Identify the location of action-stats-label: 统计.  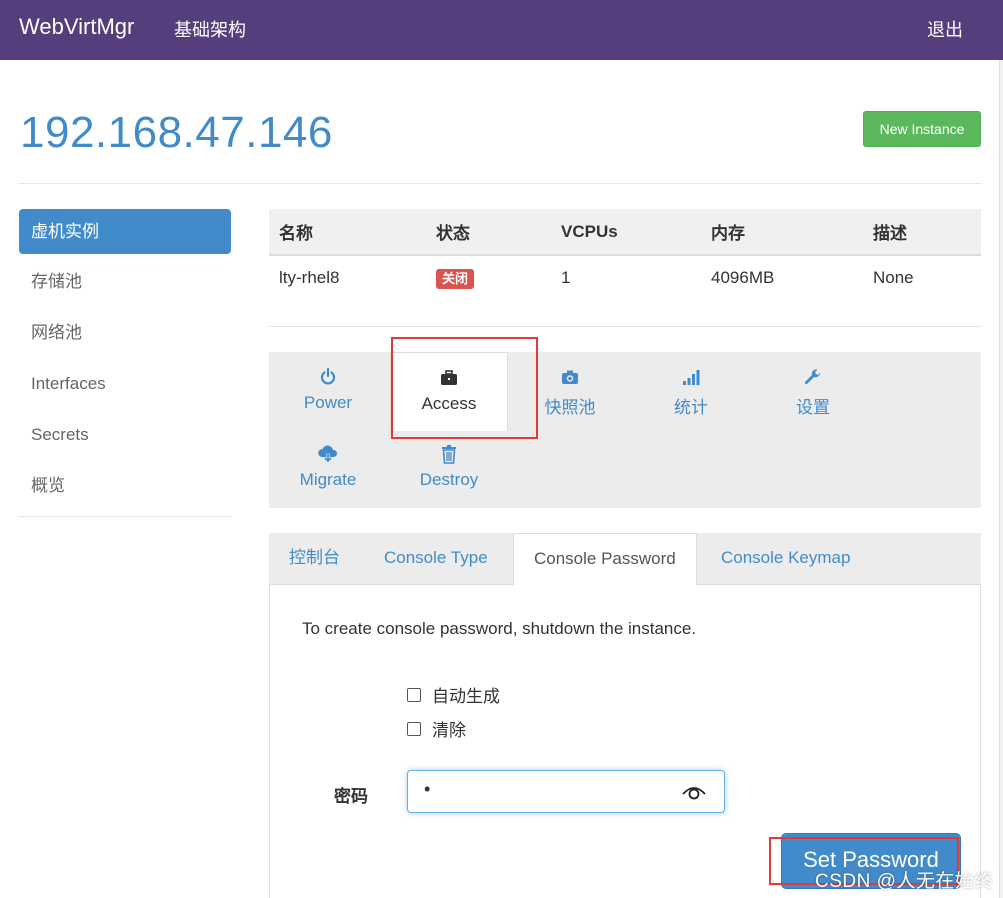
(691, 407).